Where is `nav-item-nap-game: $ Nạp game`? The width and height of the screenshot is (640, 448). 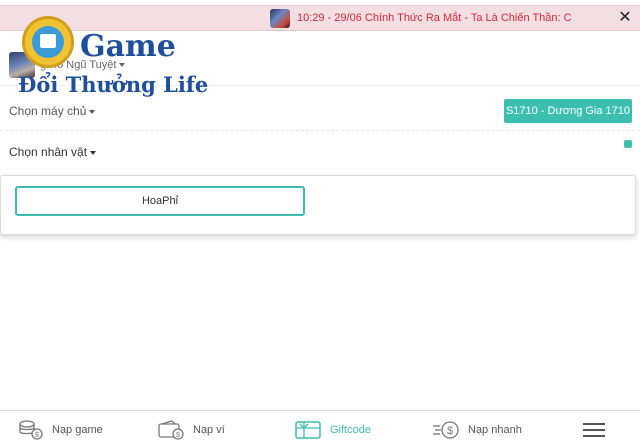
nav-item-nap-game: $ Nạp game is located at coordinates (59, 429).